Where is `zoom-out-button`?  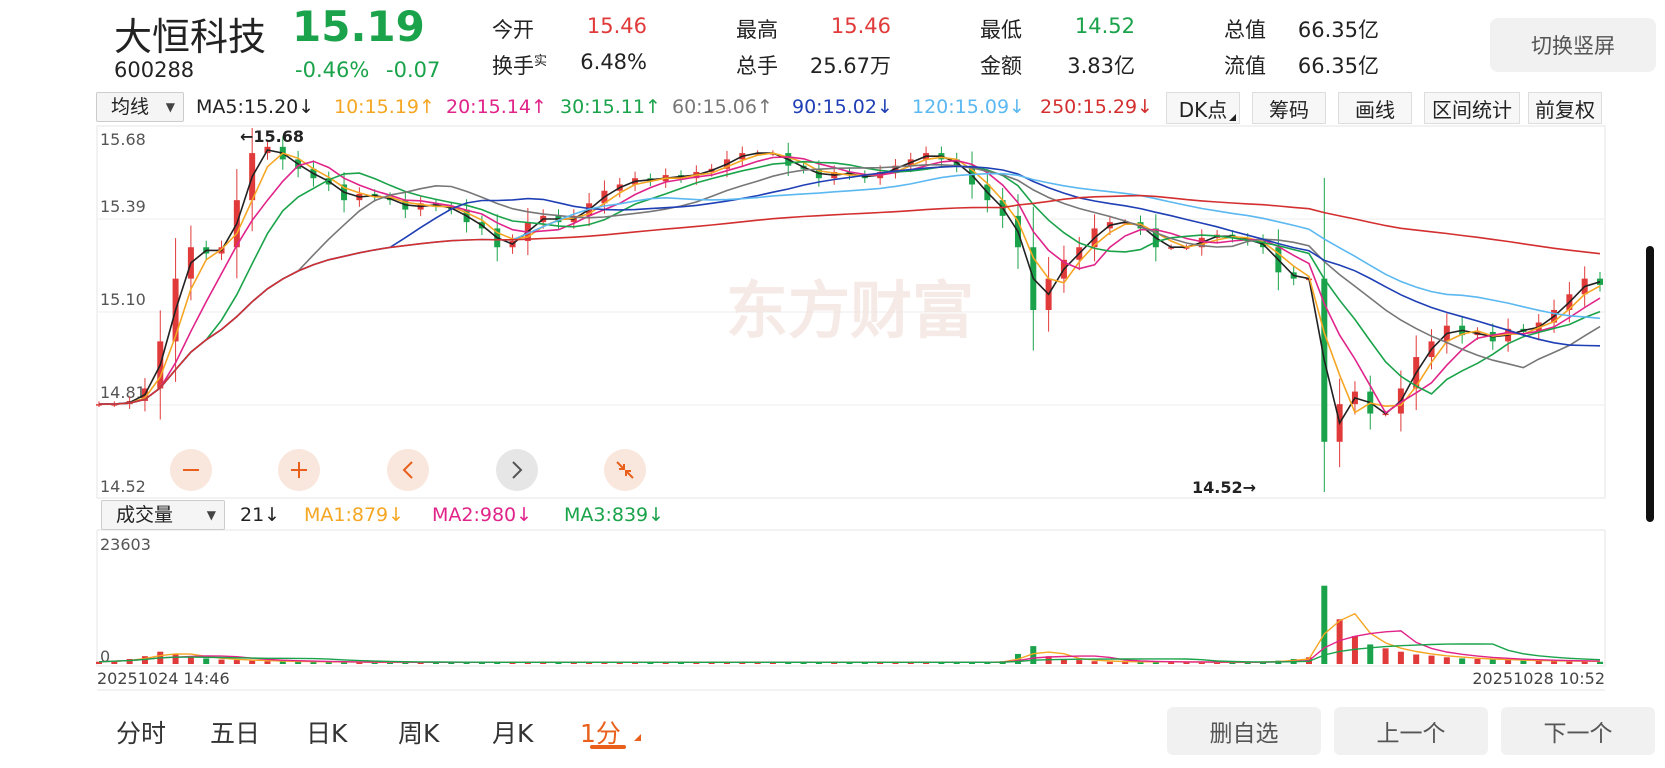
zoom-out-button is located at coordinates (191, 470).